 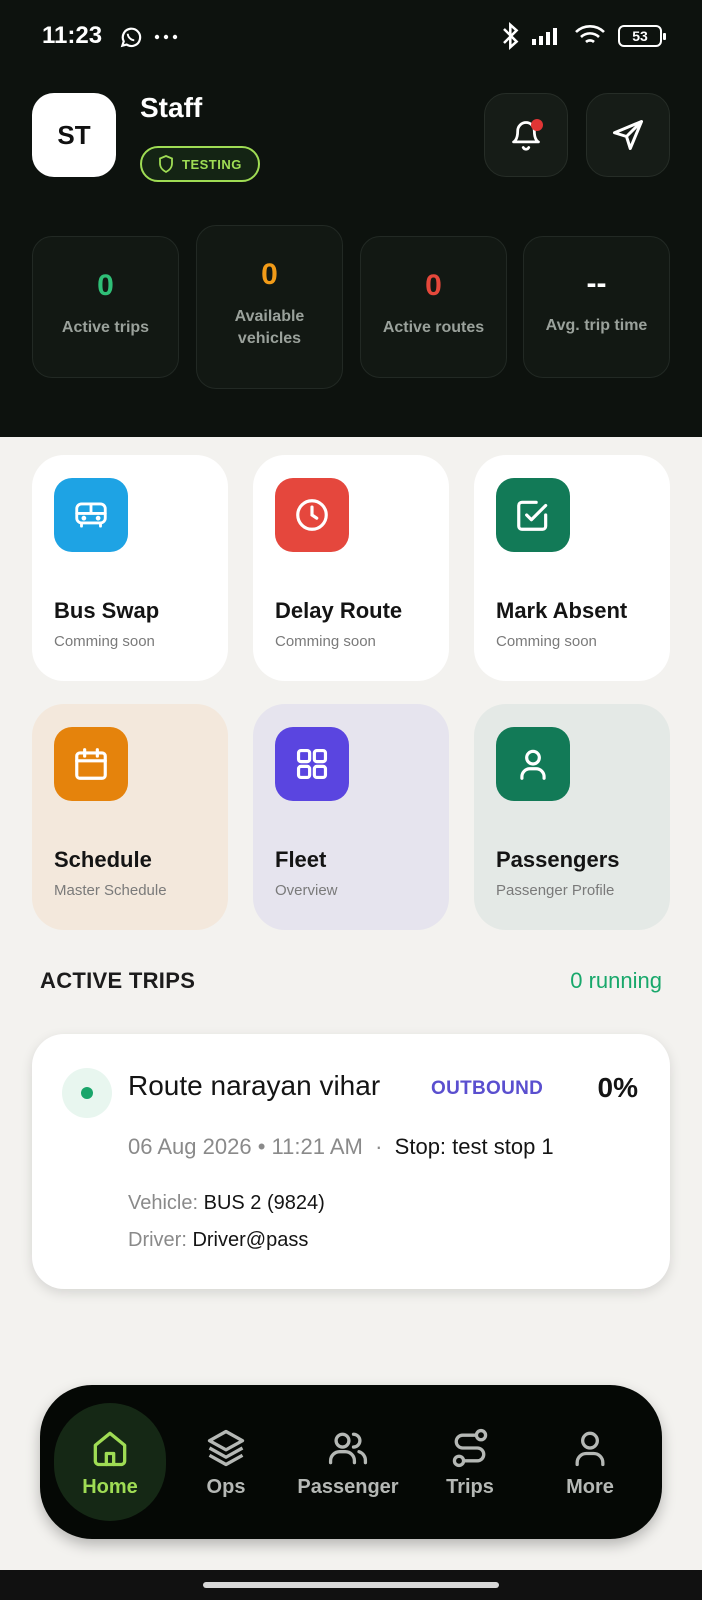 I want to click on trip-driver-label: Driver:, so click(x=157, y=1240).